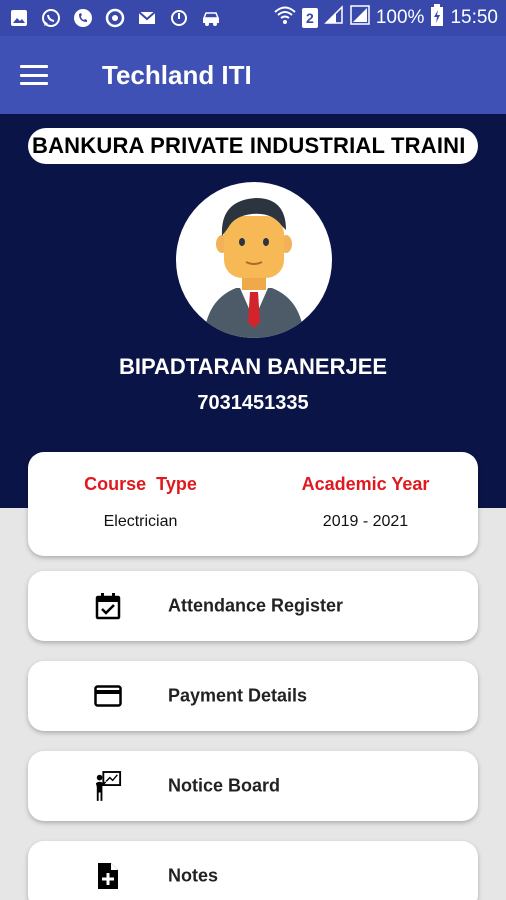 This screenshot has width=506, height=900. Describe the element at coordinates (474, 17) in the screenshot. I see `clock: 15:50` at that location.